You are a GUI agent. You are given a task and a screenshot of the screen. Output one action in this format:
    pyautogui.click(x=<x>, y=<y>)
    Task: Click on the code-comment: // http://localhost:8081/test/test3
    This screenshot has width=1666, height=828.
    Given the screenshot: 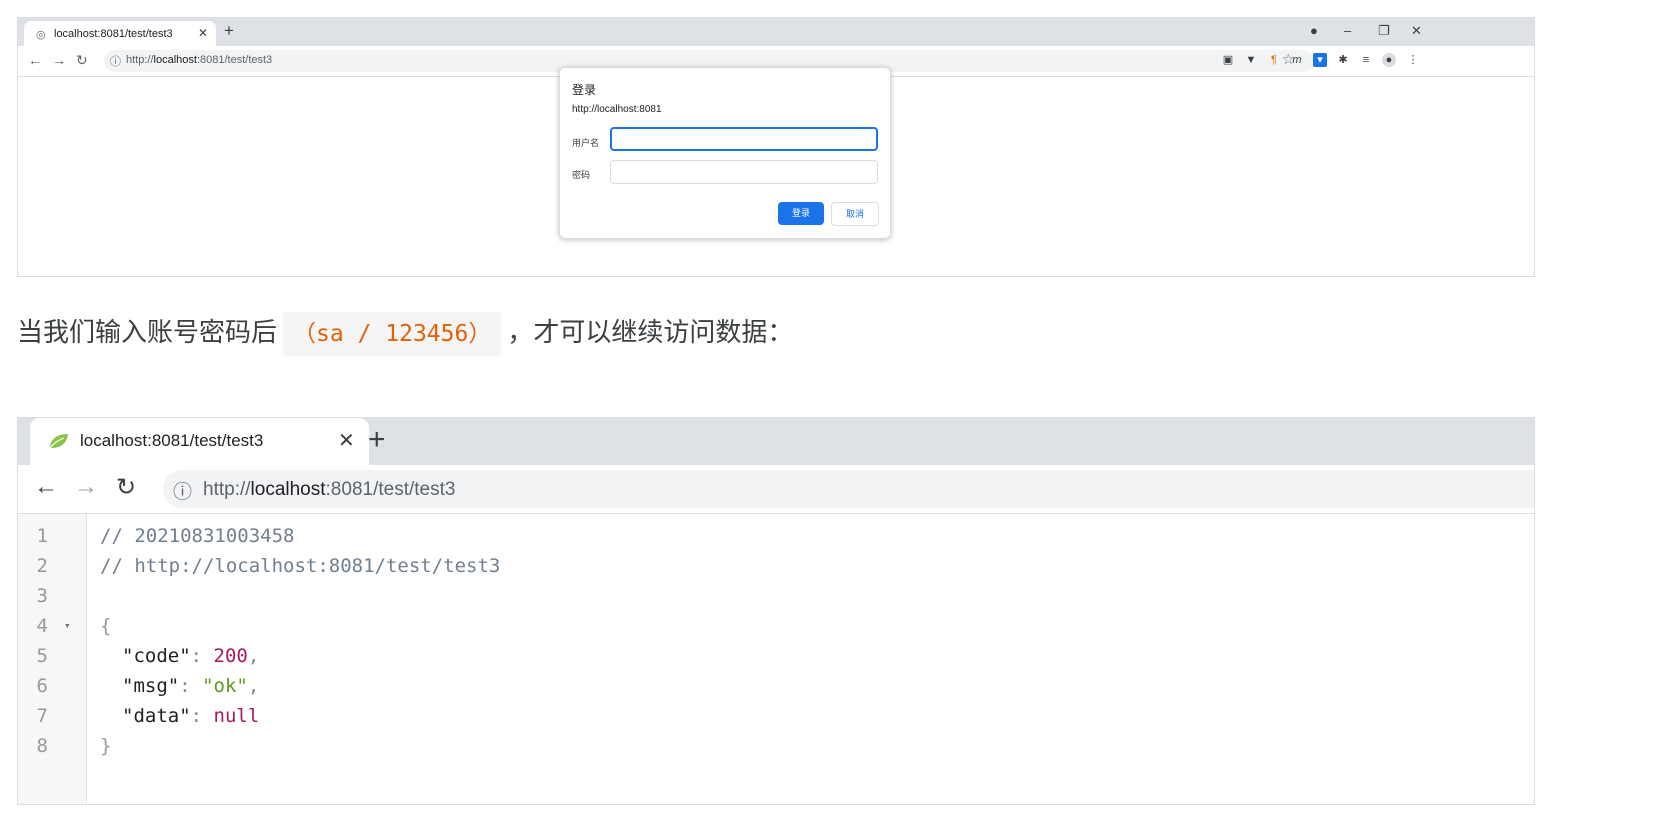 What is the action you would take?
    pyautogui.click(x=300, y=566)
    